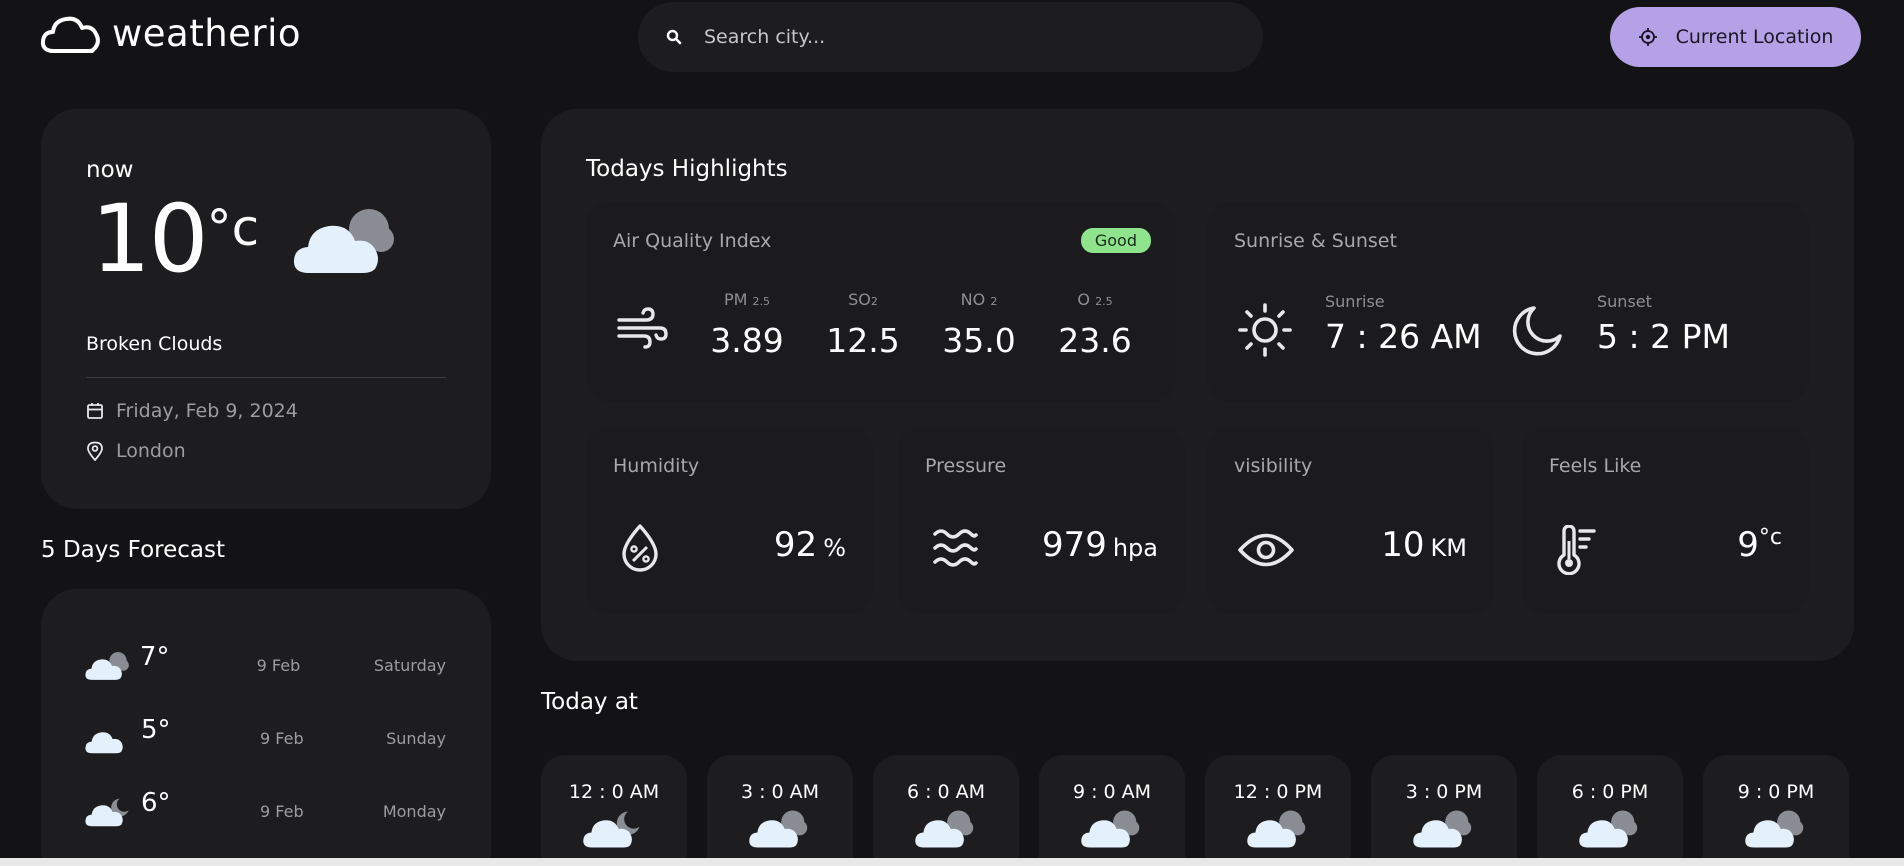 The width and height of the screenshot is (1904, 866). I want to click on hourly-card: 3 : 0 PM, so click(1444, 810).